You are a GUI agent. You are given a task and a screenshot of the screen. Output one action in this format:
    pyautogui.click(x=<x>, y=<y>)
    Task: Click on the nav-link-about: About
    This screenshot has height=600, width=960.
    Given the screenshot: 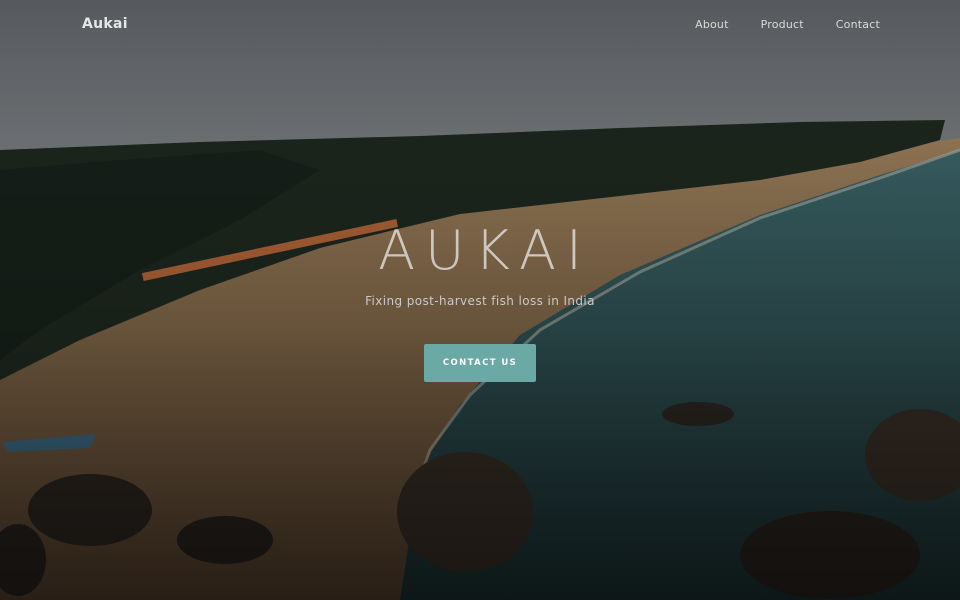 What is the action you would take?
    pyautogui.click(x=712, y=24)
    